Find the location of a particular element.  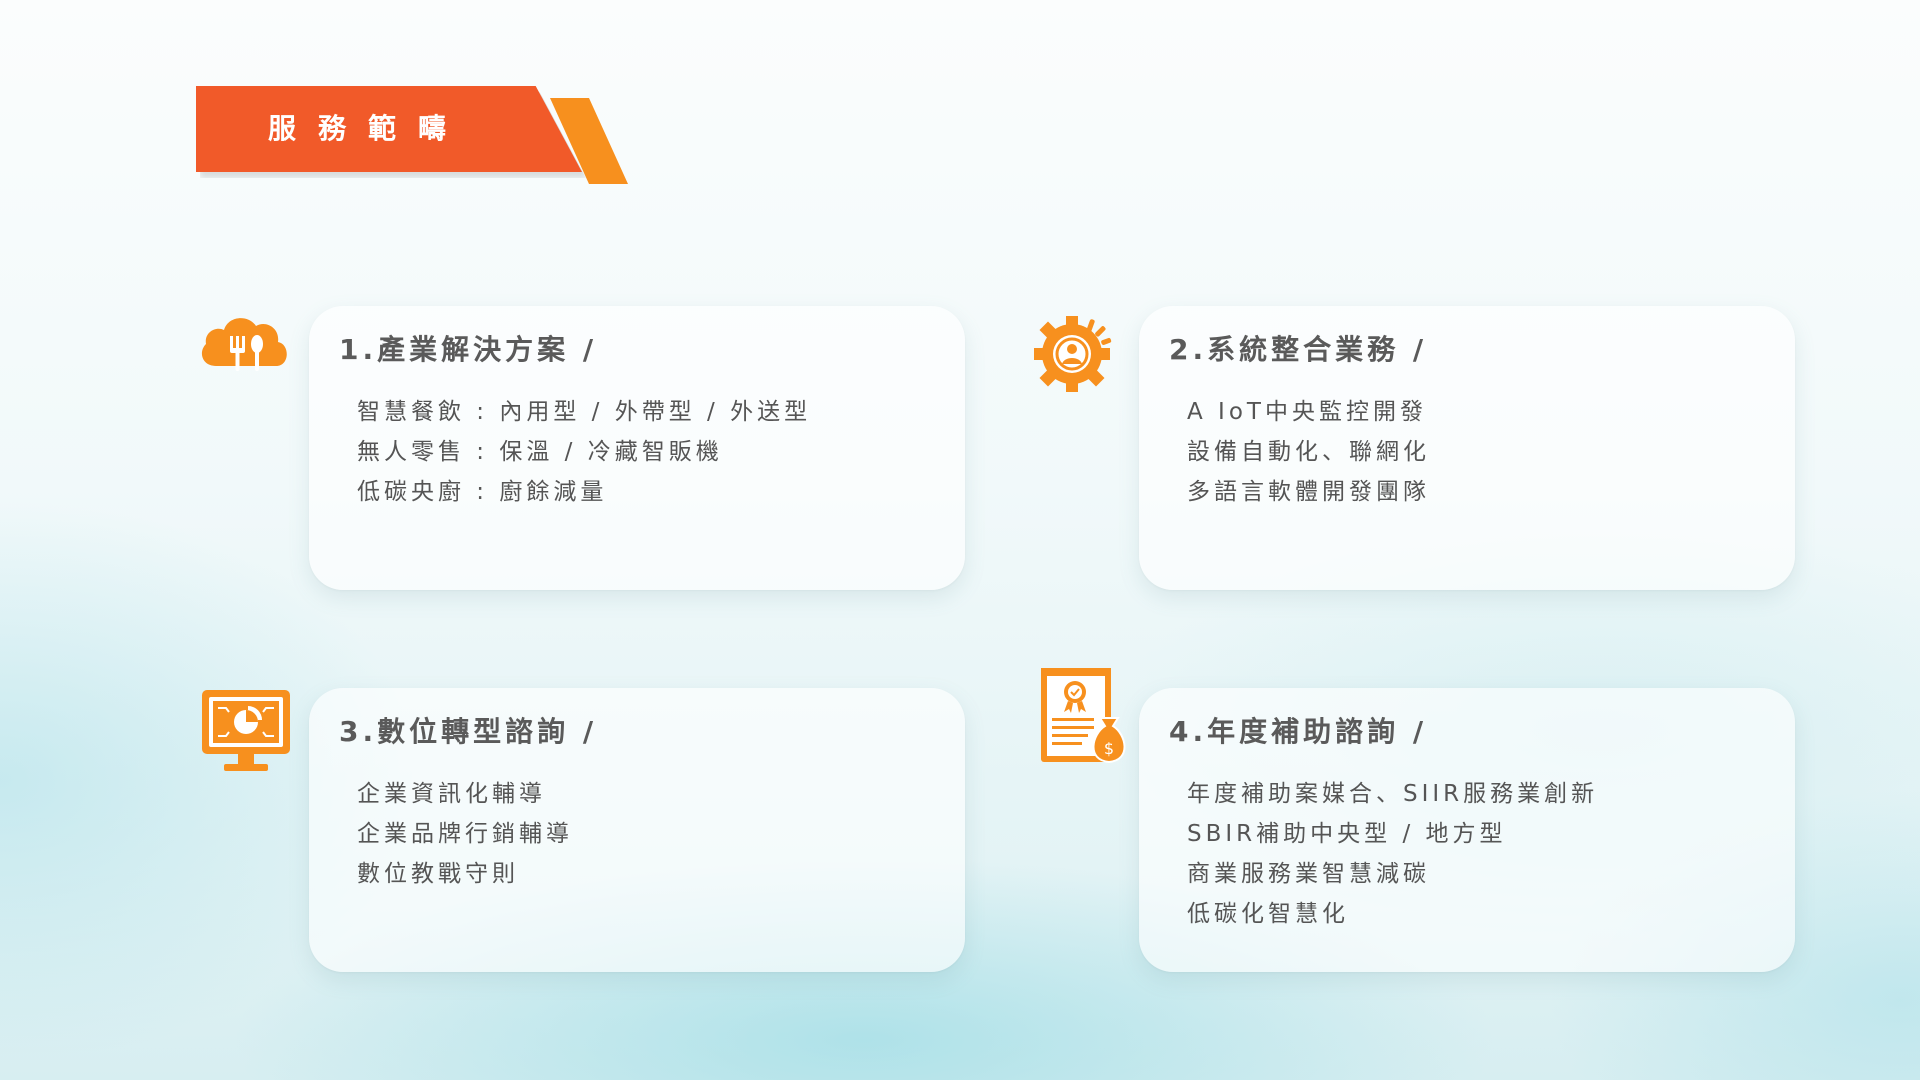

list-item: 數位教戰守則 is located at coordinates (438, 874).